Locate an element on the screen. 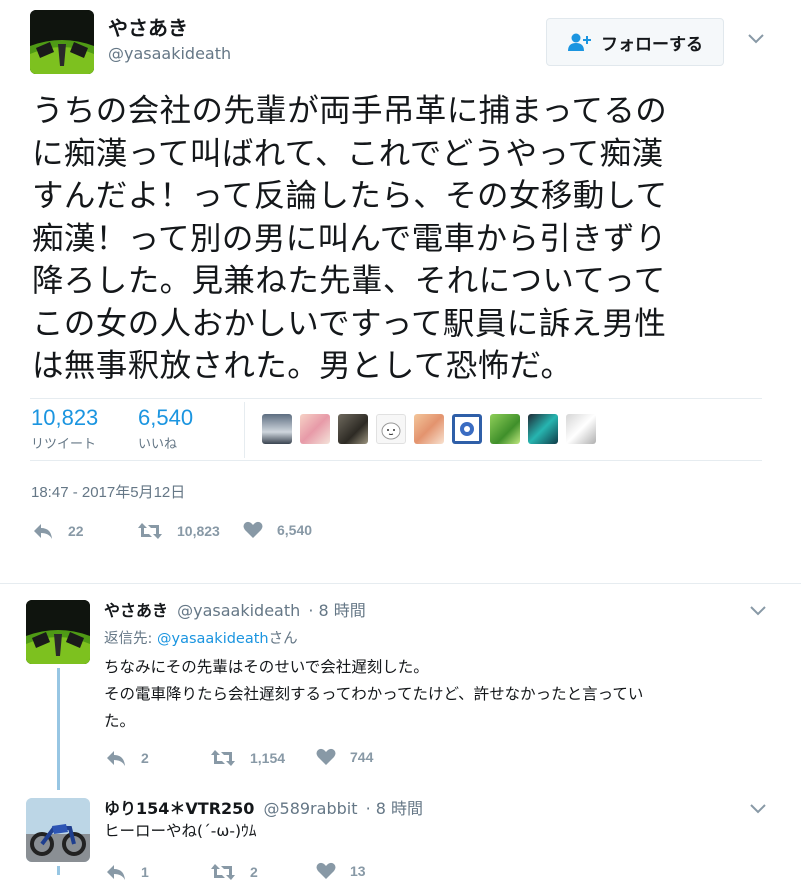  like-count: 6,540 is located at coordinates (295, 530).